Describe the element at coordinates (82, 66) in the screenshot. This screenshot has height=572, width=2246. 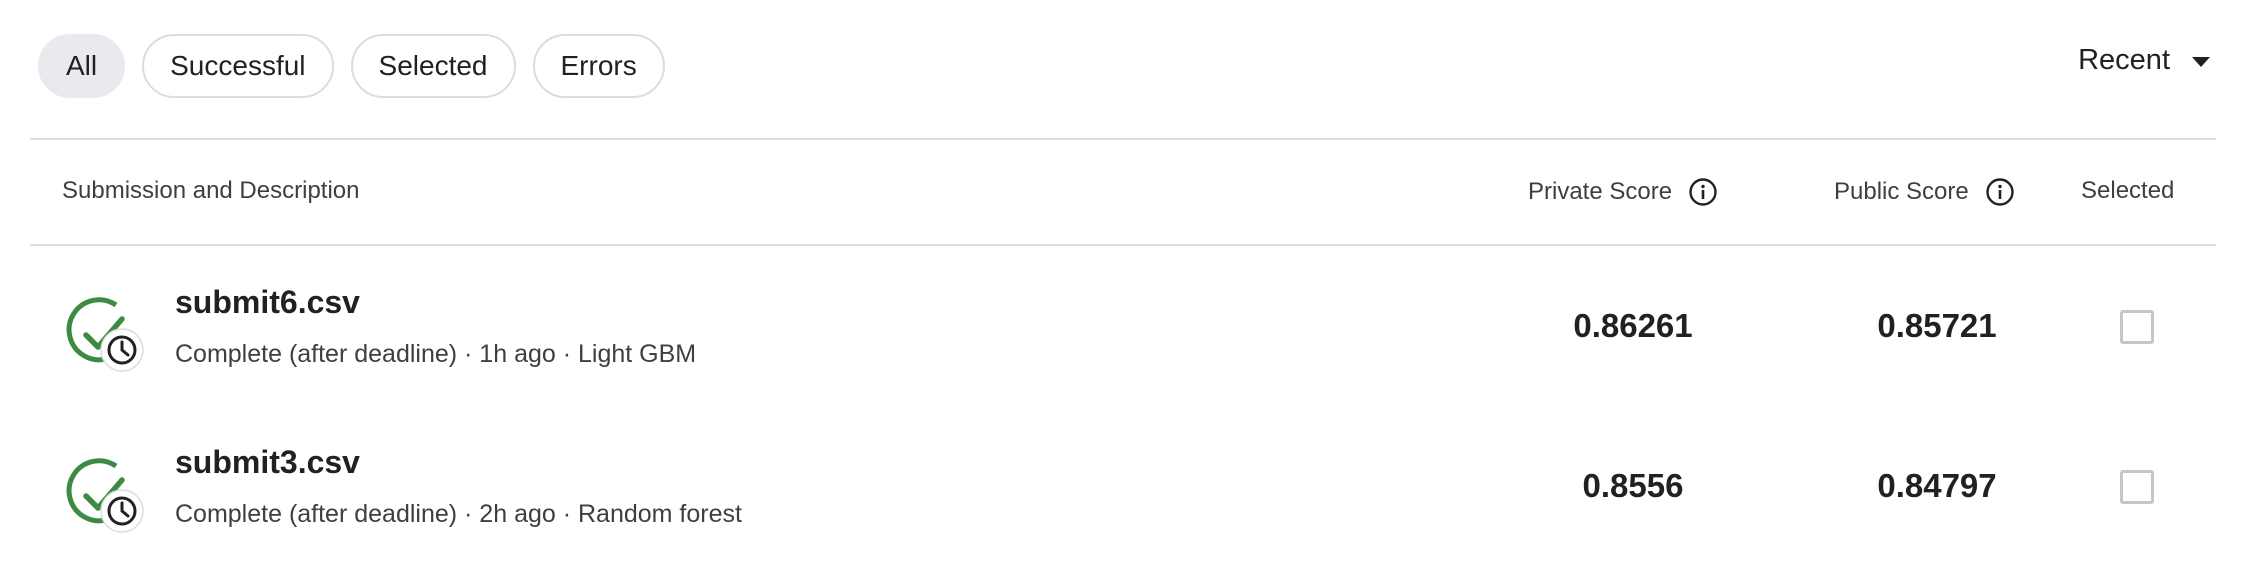
I see `filter-all-chip: All` at that location.